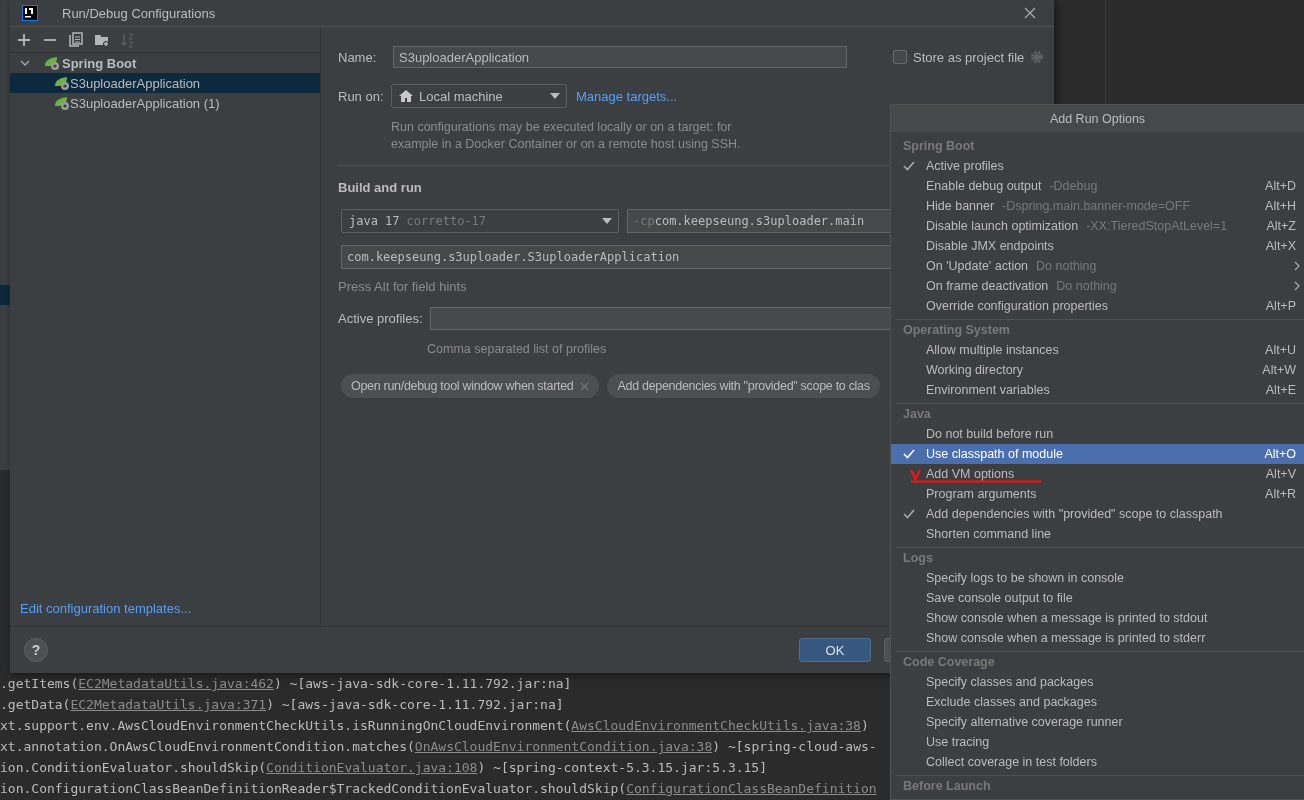 This screenshot has height=800, width=1304. I want to click on tree-item: Spring Boot, so click(165, 63).